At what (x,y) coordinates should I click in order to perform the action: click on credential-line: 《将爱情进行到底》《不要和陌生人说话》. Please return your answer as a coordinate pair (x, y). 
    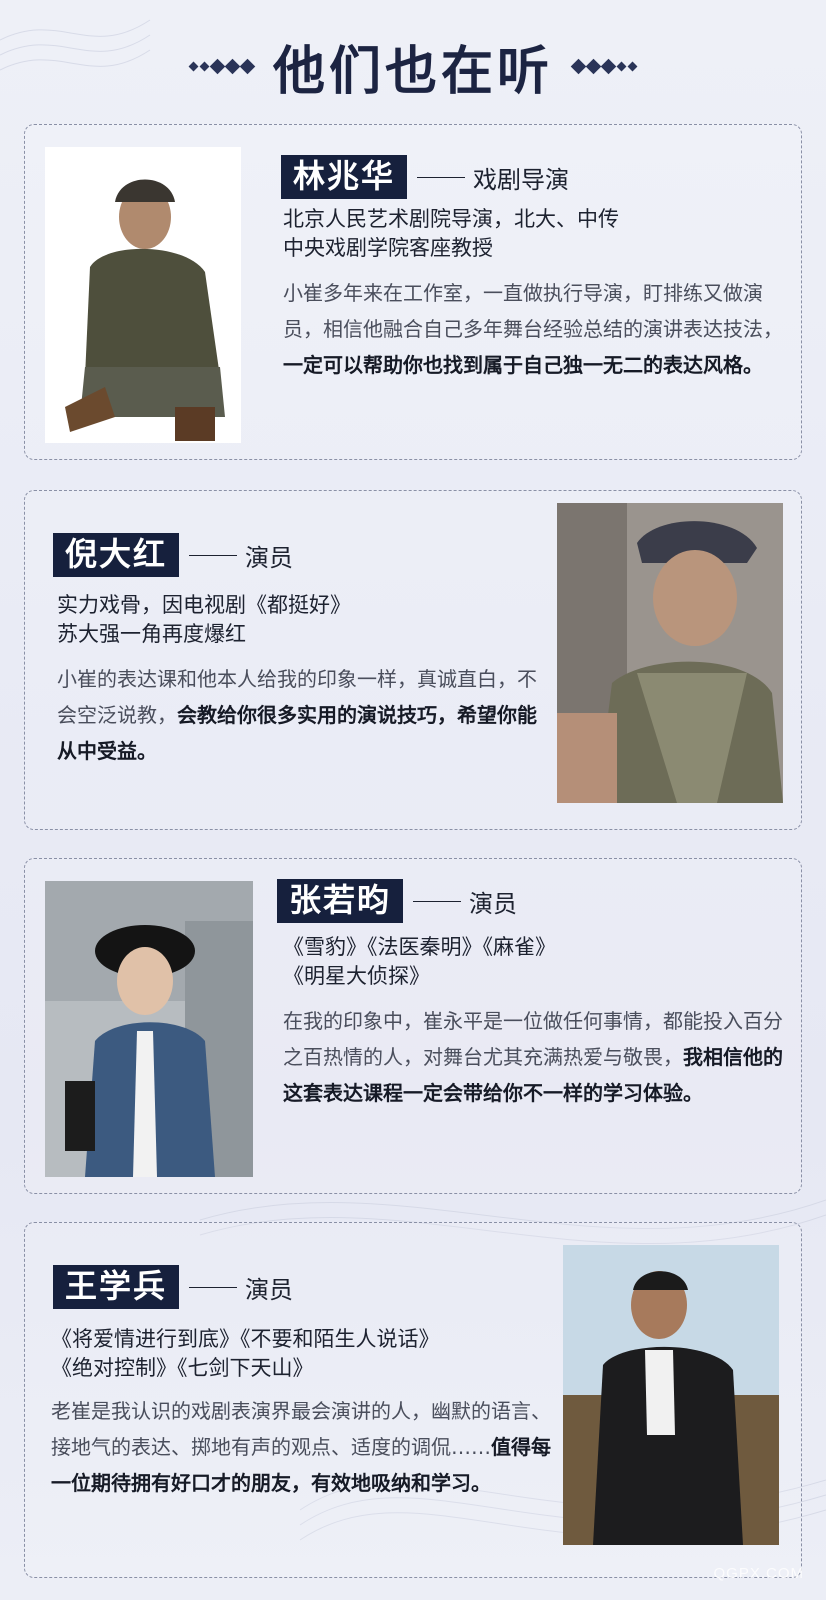
    Looking at the image, I should click on (245, 1339).